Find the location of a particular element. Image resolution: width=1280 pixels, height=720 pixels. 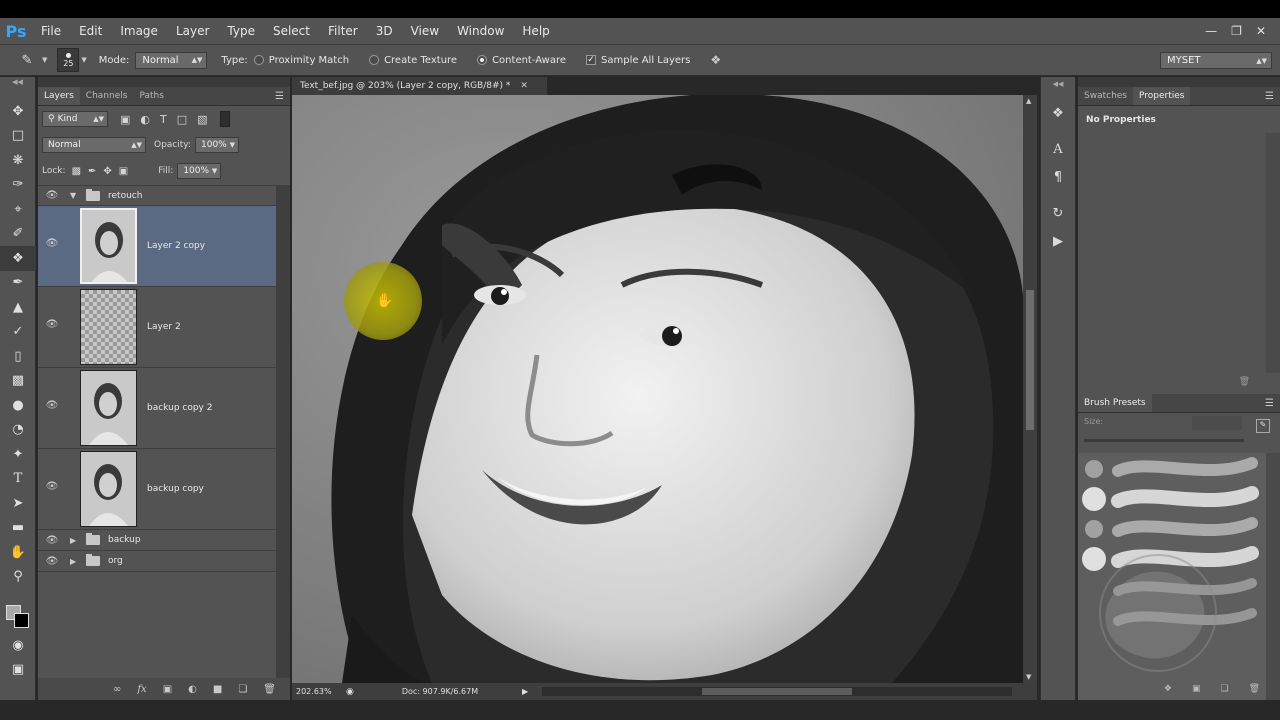

path-select-icon: ➤ is located at coordinates (18, 503).